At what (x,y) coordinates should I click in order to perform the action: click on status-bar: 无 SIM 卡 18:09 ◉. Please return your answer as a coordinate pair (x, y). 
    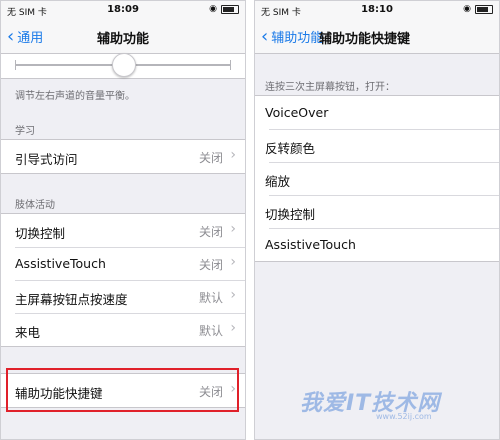
    Looking at the image, I should click on (123, 10).